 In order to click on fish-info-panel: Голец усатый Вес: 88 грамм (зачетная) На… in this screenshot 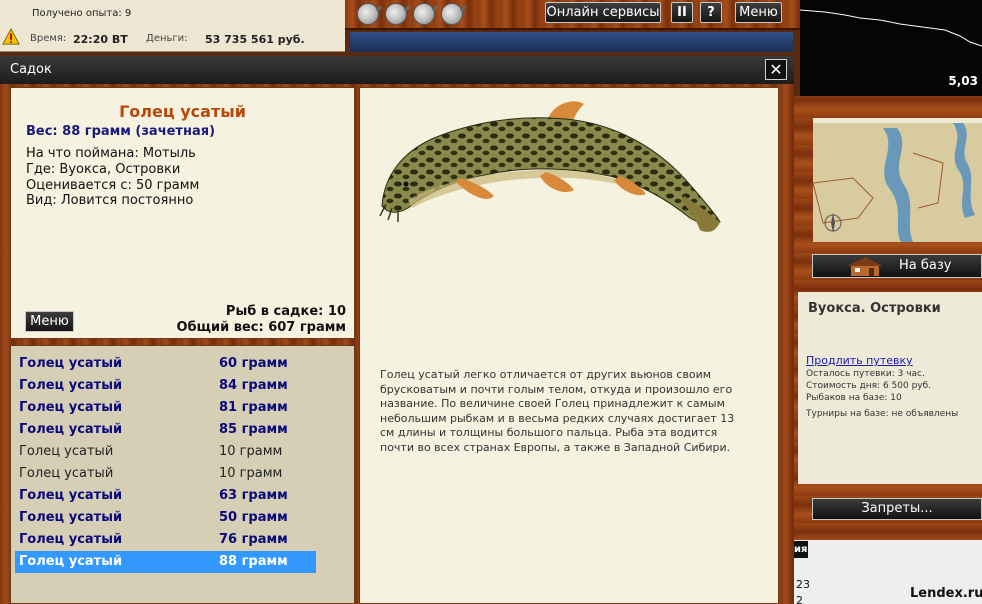, I will do `click(182, 213)`.